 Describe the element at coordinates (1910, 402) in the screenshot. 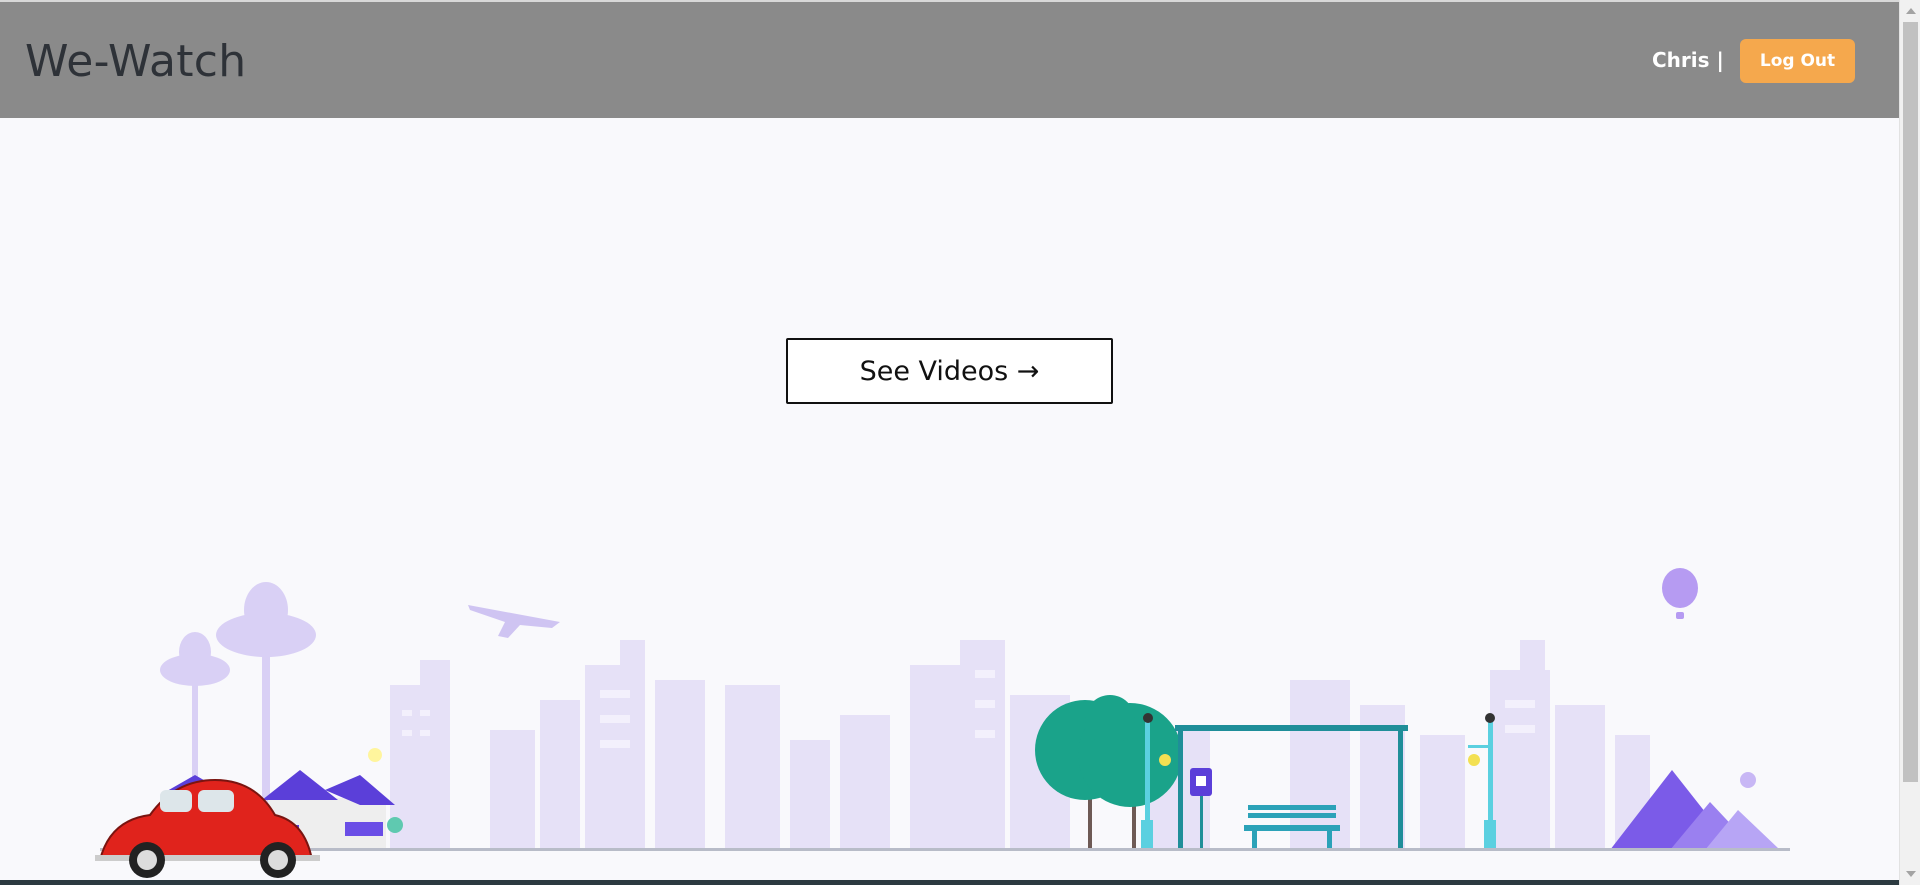

I see `scroll-thumb` at that location.